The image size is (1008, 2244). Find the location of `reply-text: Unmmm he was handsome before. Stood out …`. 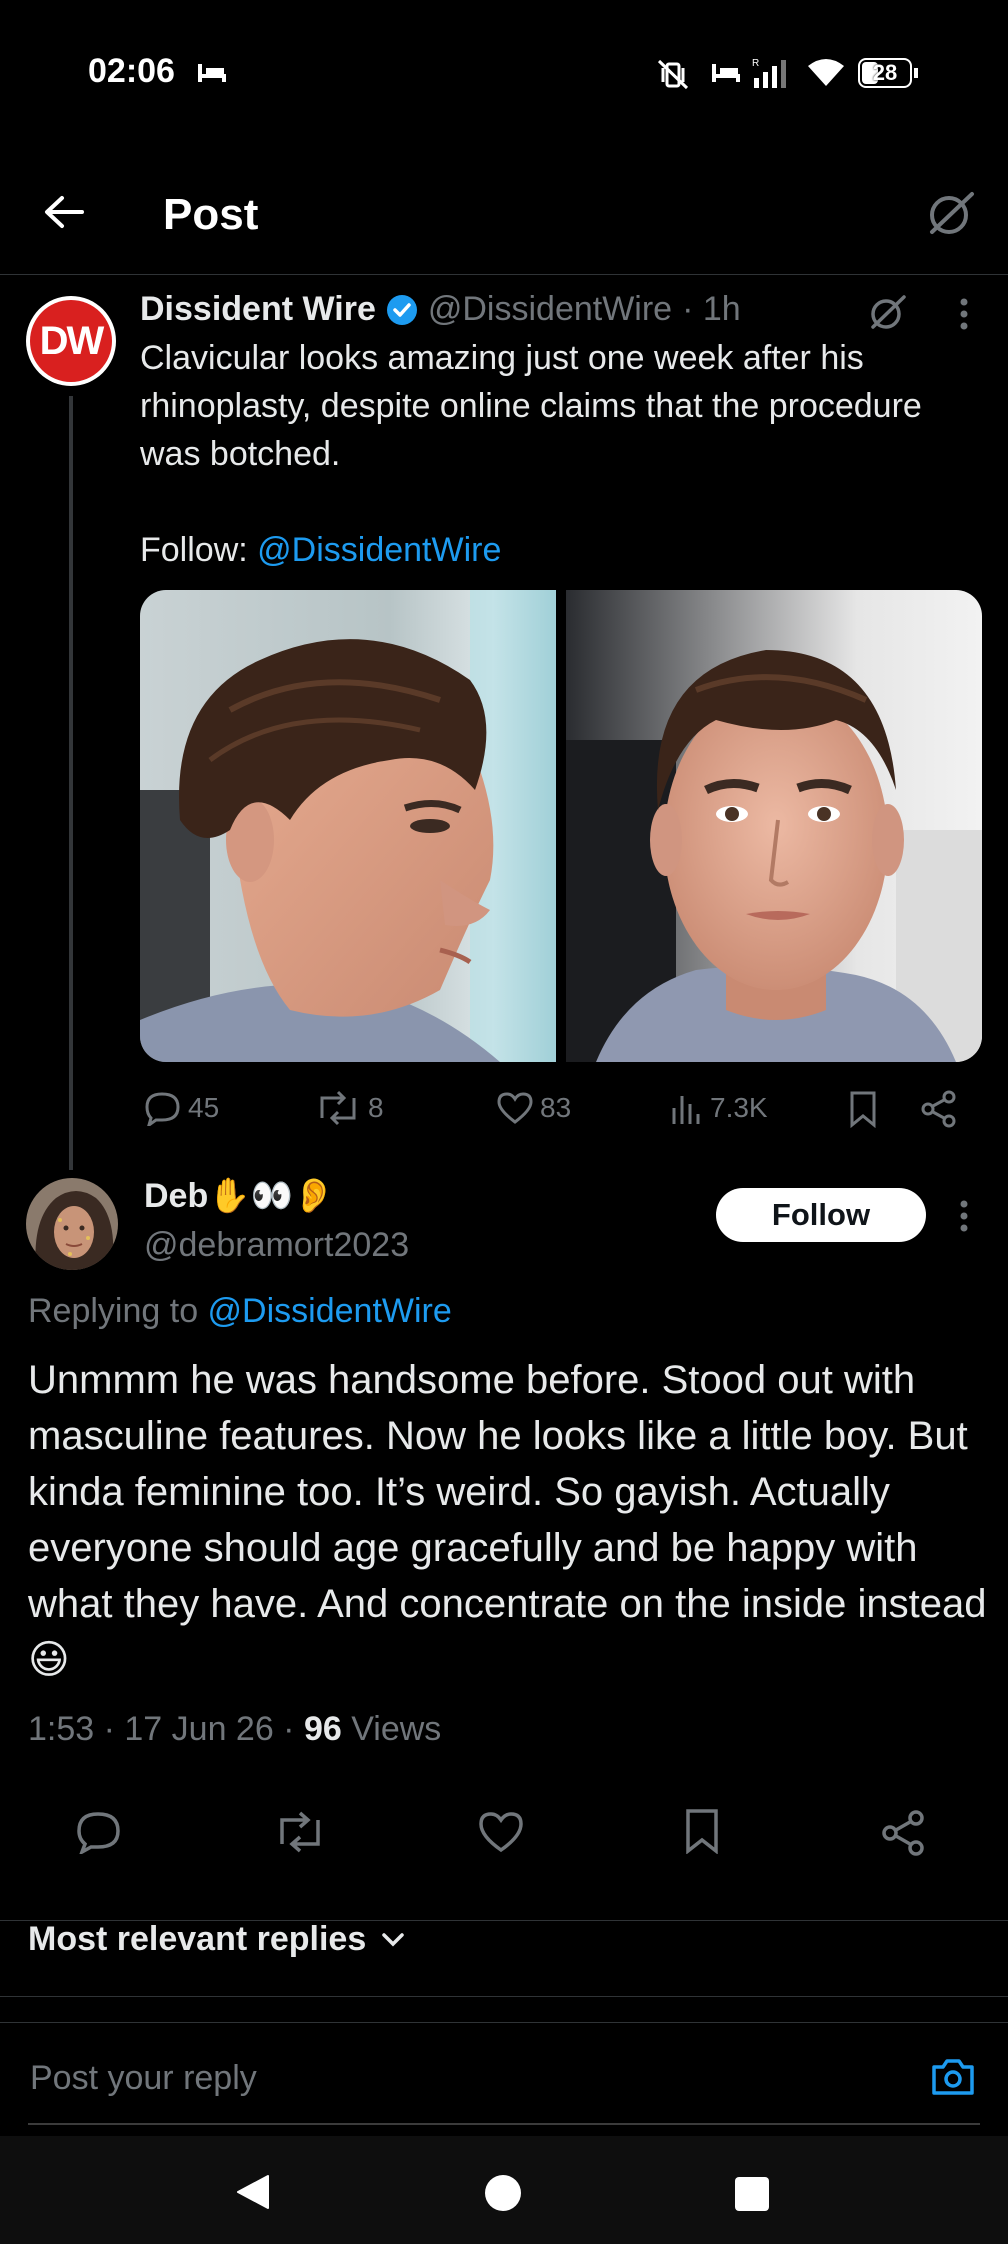

reply-text: Unmmm he was handsome before. Stood out … is located at coordinates (507, 1520).